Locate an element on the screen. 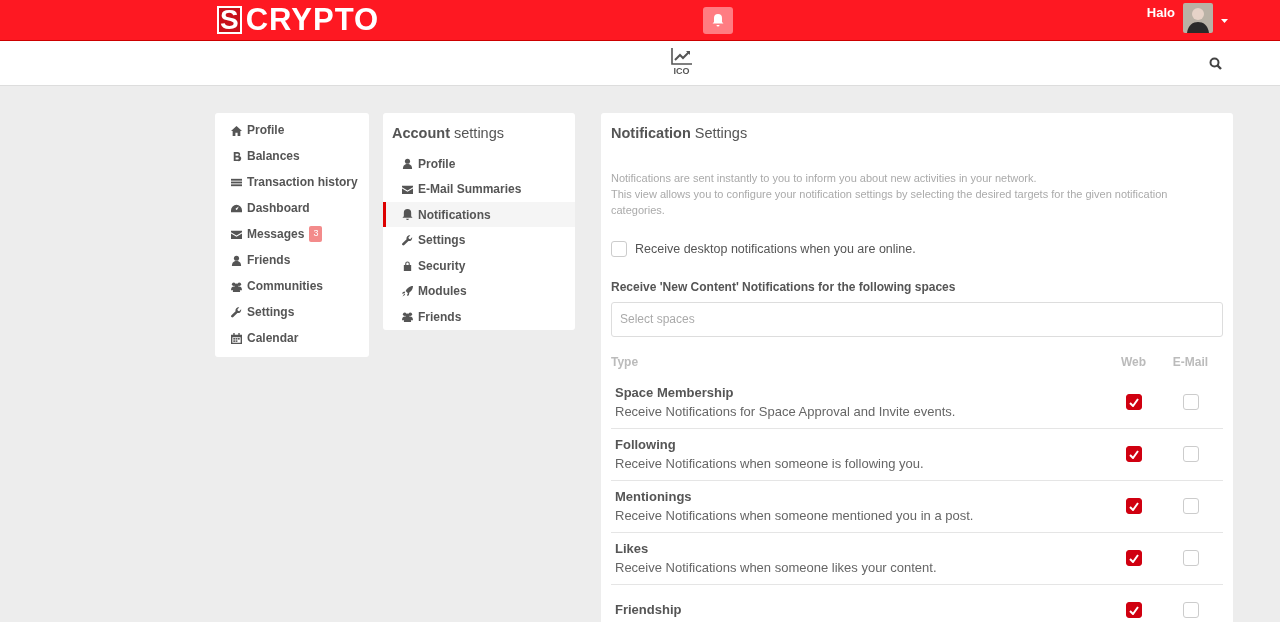 The height and width of the screenshot is (622, 1280). bitcoin-icon is located at coordinates (236, 156).